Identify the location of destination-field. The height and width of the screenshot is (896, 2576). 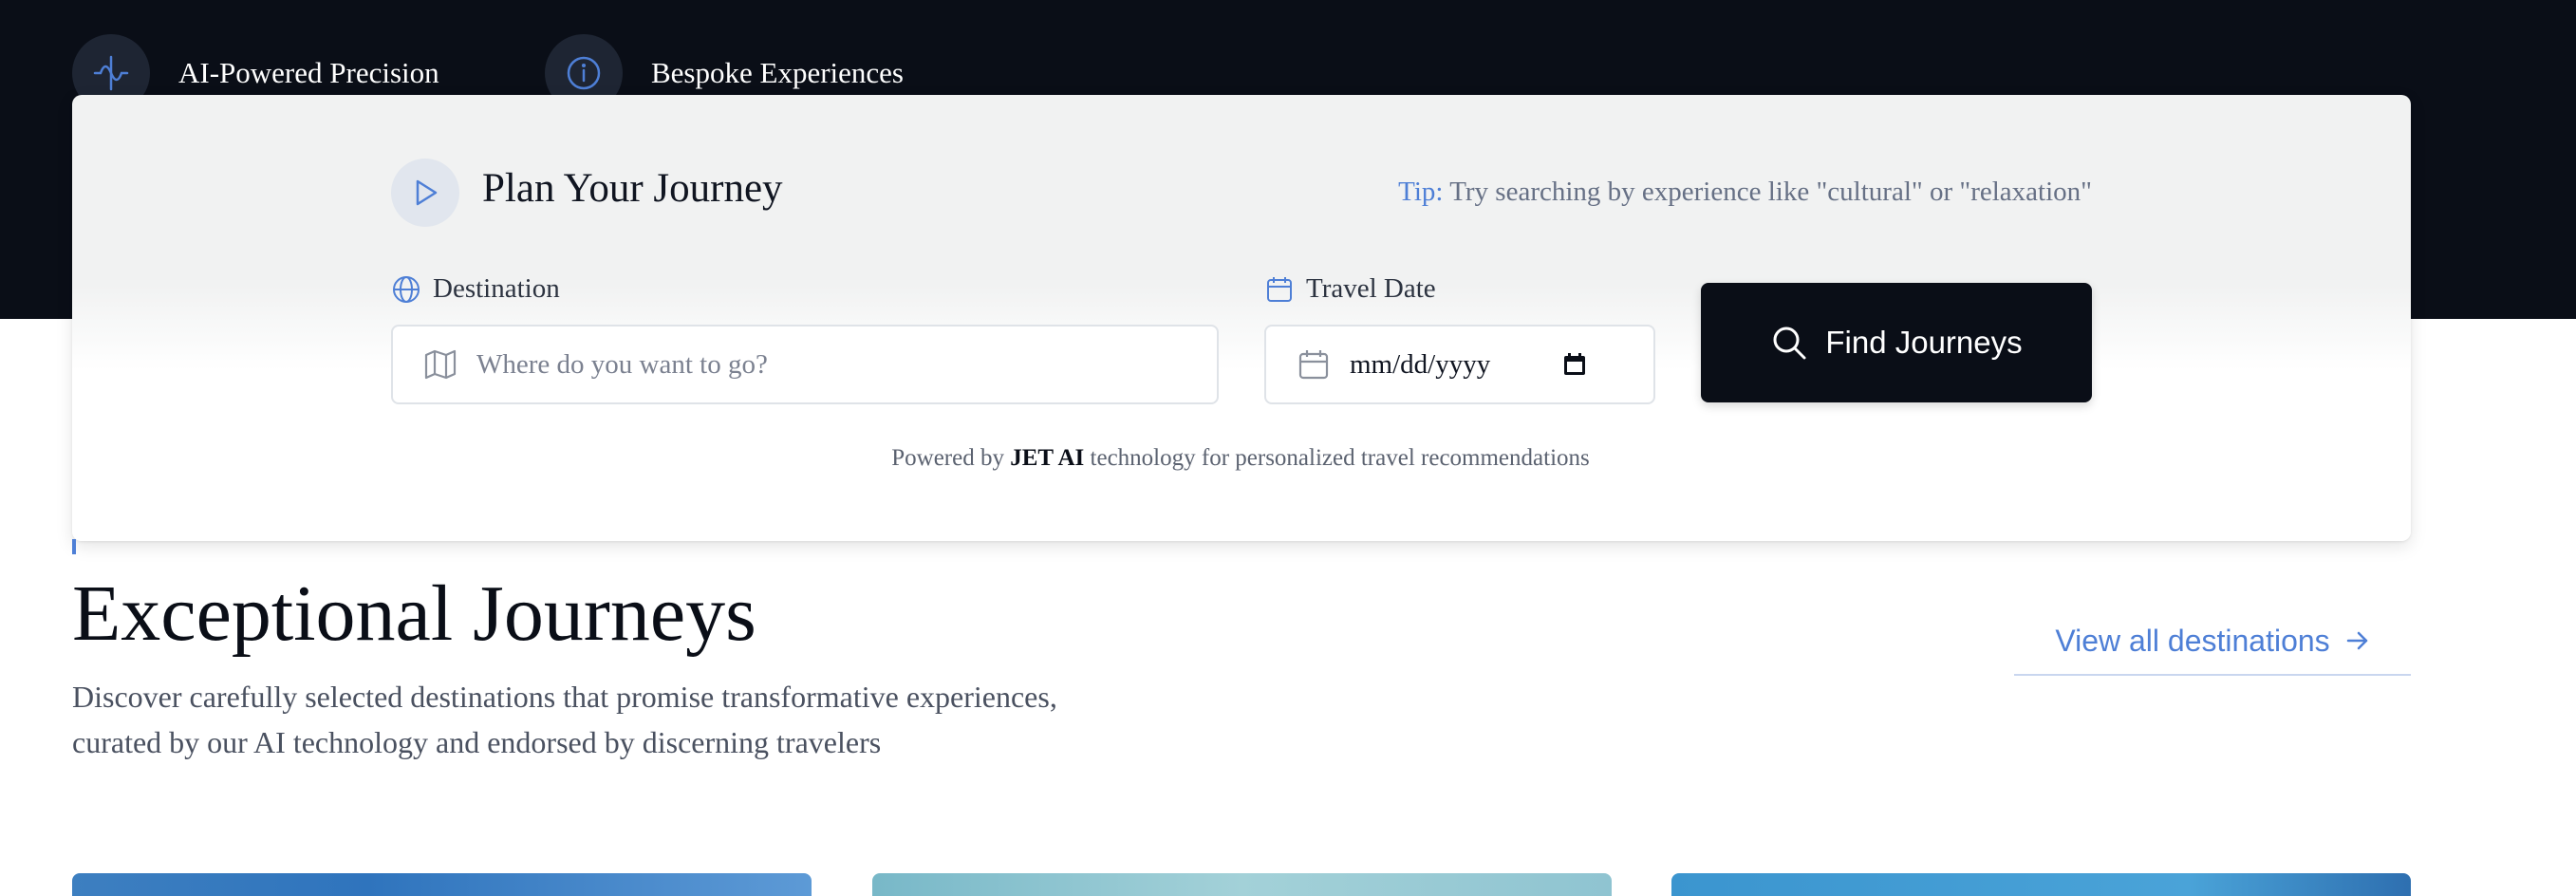
(805, 364).